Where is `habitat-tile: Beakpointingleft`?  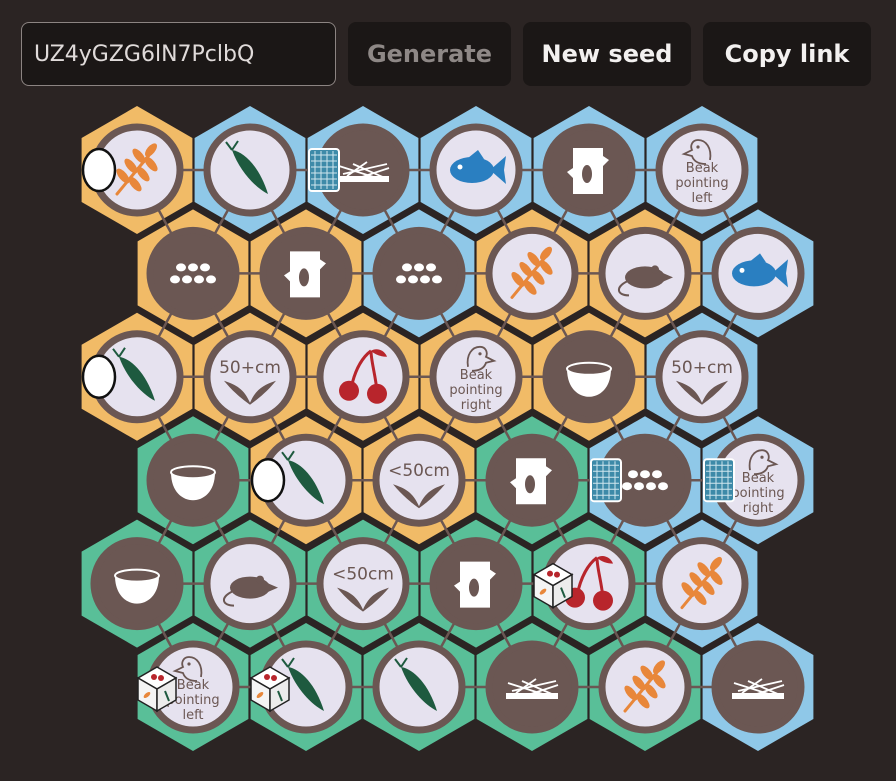 habitat-tile: Beakpointingleft is located at coordinates (702, 170).